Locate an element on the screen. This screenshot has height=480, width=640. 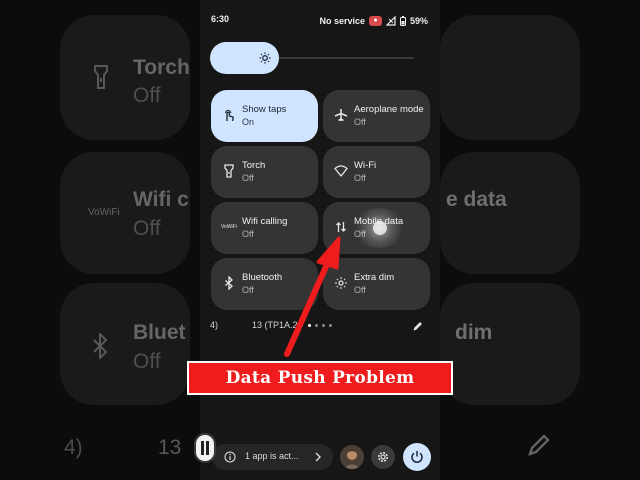
arrow-shaft is located at coordinates (307, 308).